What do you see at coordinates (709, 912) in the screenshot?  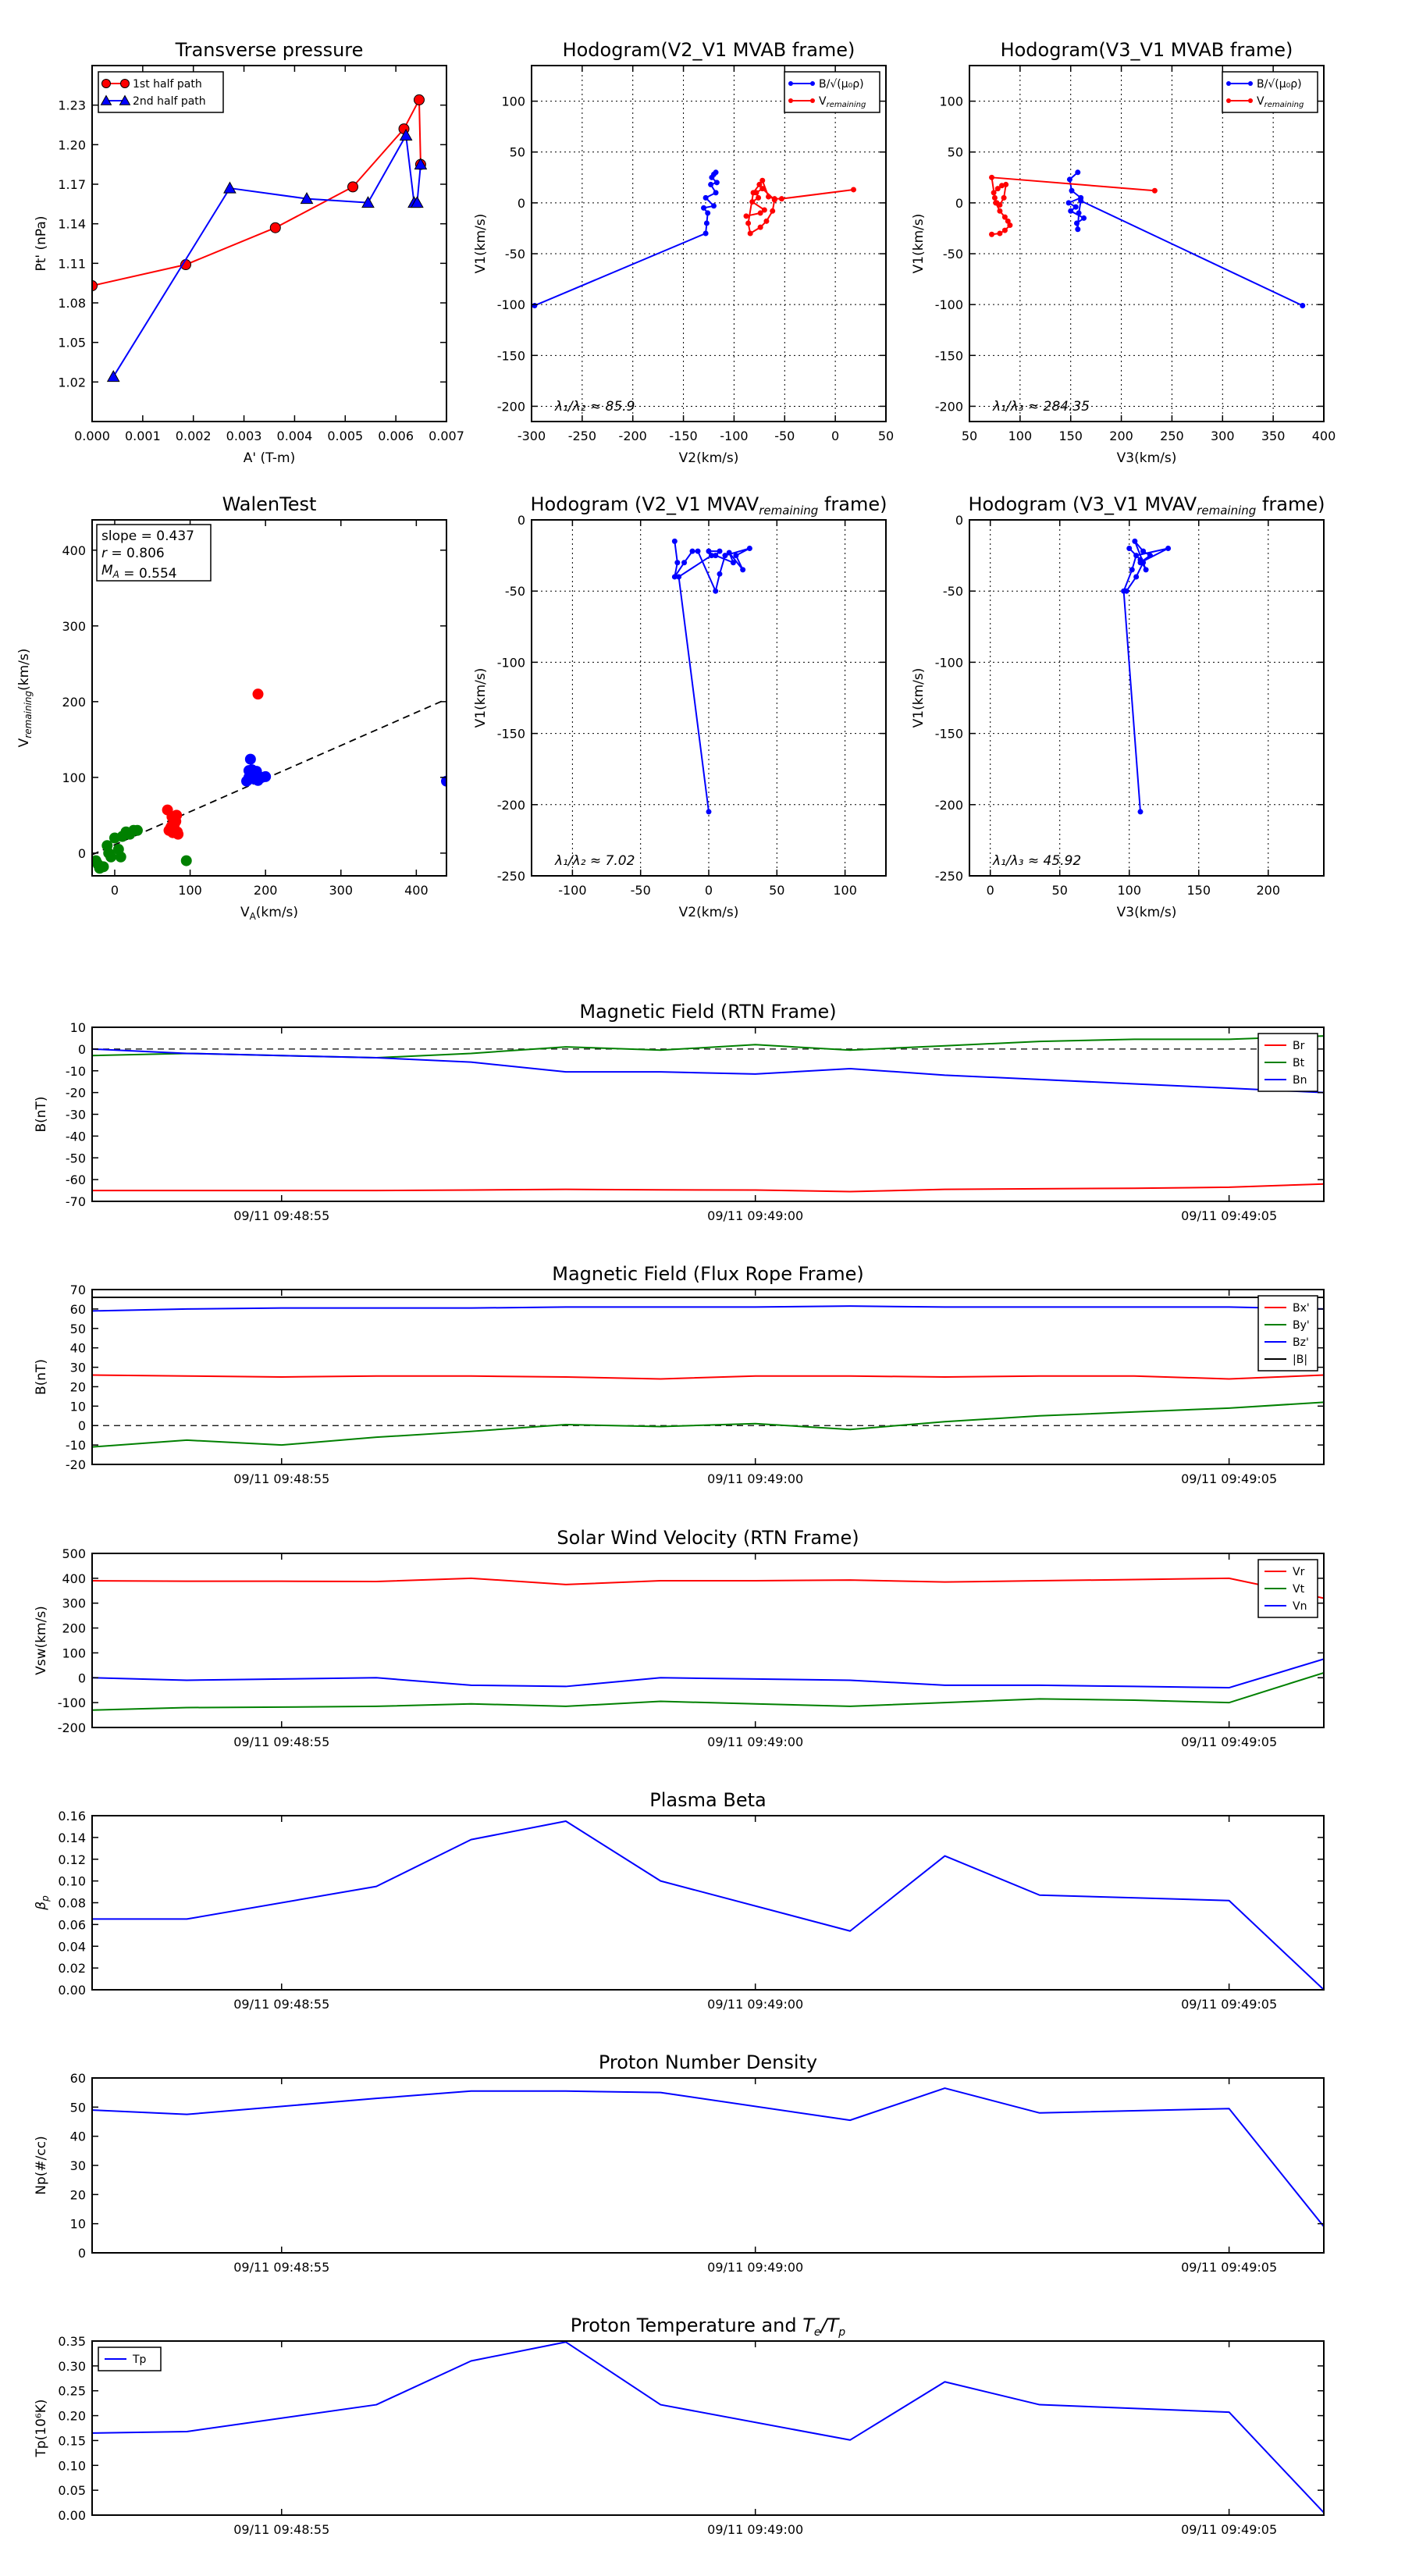 I see `x-axis-label: V2(km/s)` at bounding box center [709, 912].